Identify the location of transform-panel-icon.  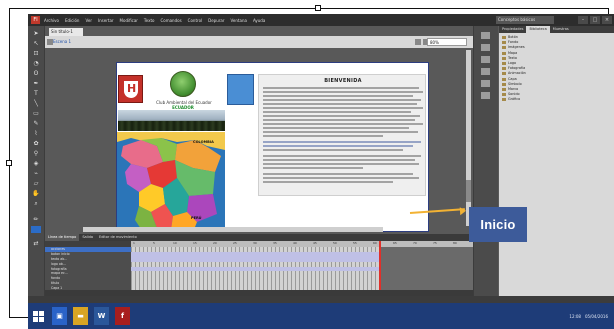
(485, 83).